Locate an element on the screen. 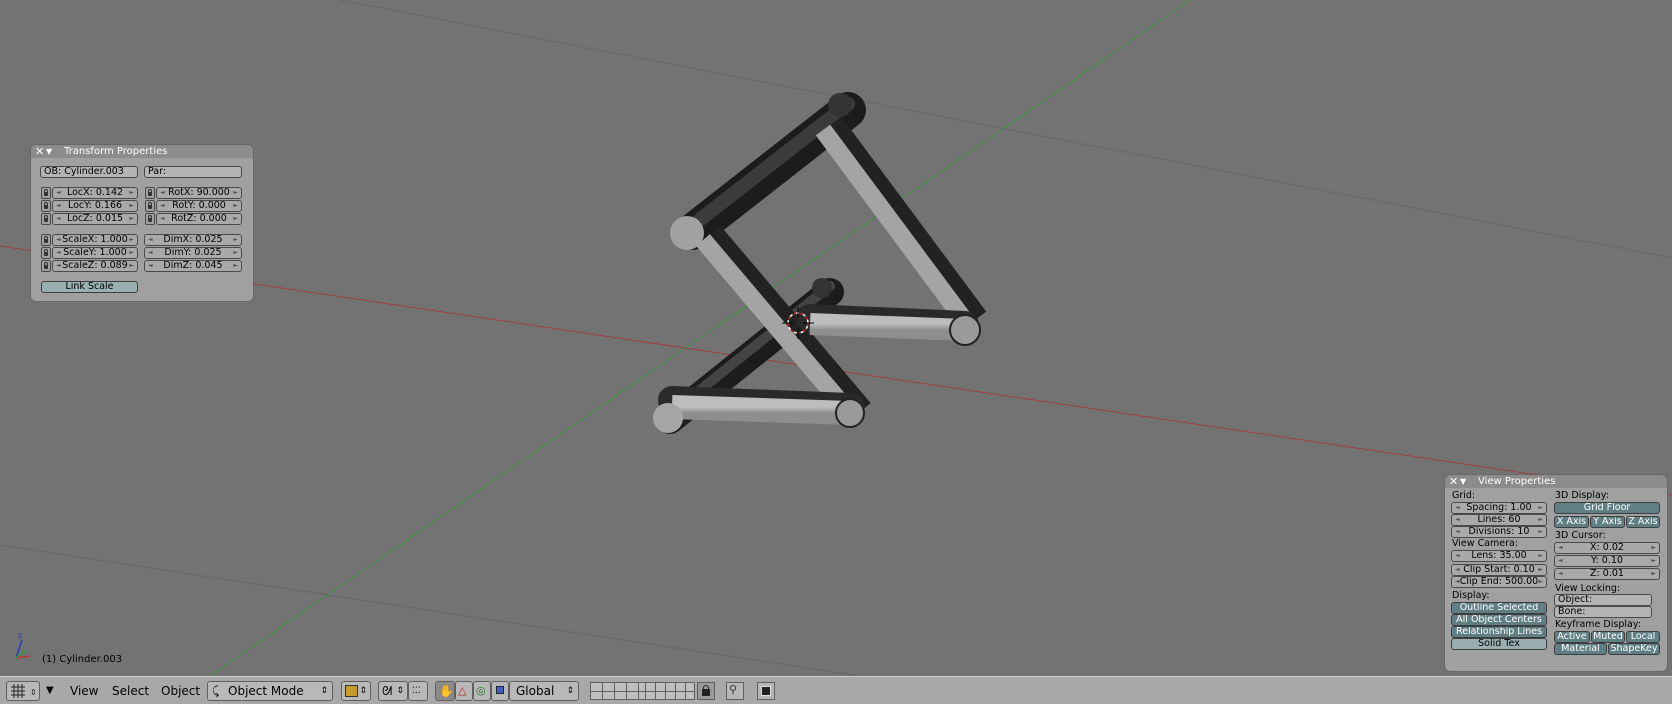  lens-field: ◄ Lens: 35.00 ► is located at coordinates (1499, 556).